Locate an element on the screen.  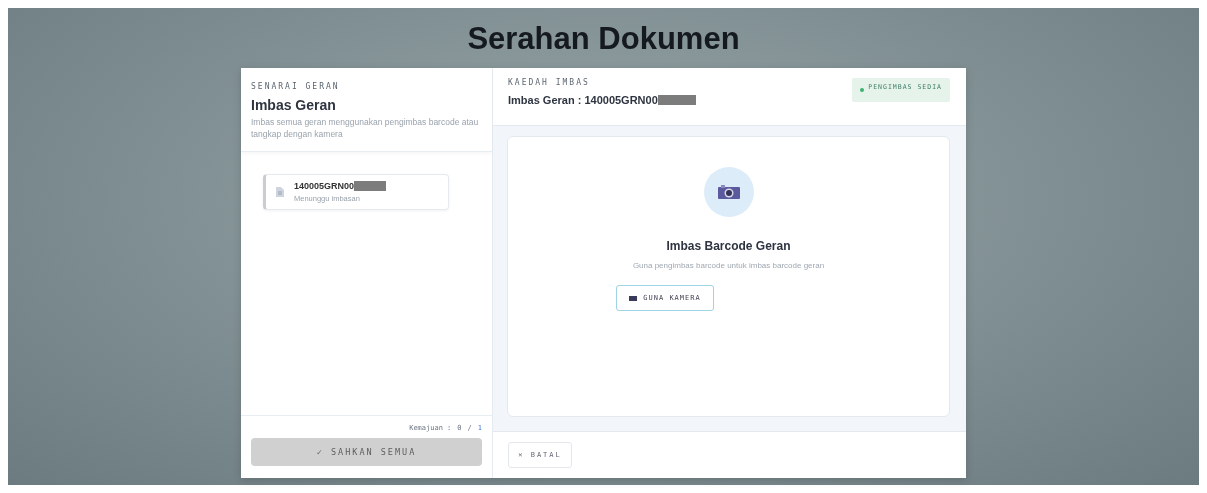
panel-description: Imbas semua geran menggunakan pengimbas barcode atau tangkap dengan kamera is located at coordinates (365, 129).